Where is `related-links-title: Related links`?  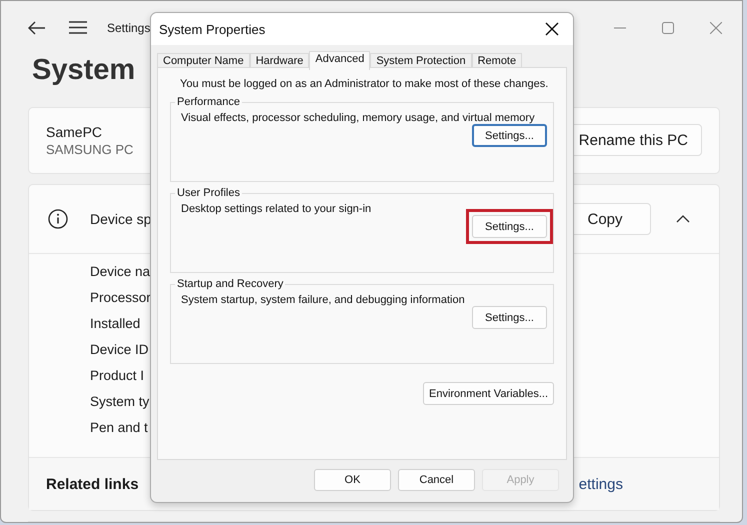
related-links-title: Related links is located at coordinates (92, 484).